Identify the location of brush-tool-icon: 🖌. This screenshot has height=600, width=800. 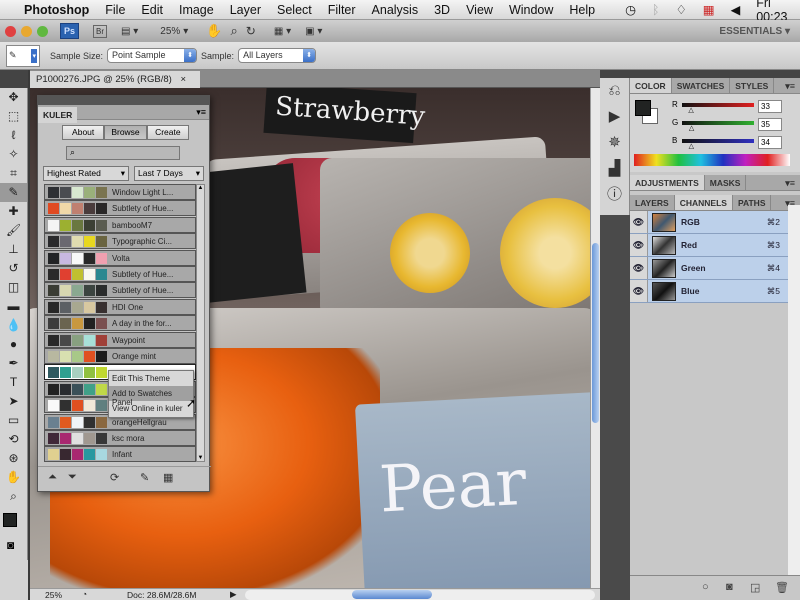
(13, 230).